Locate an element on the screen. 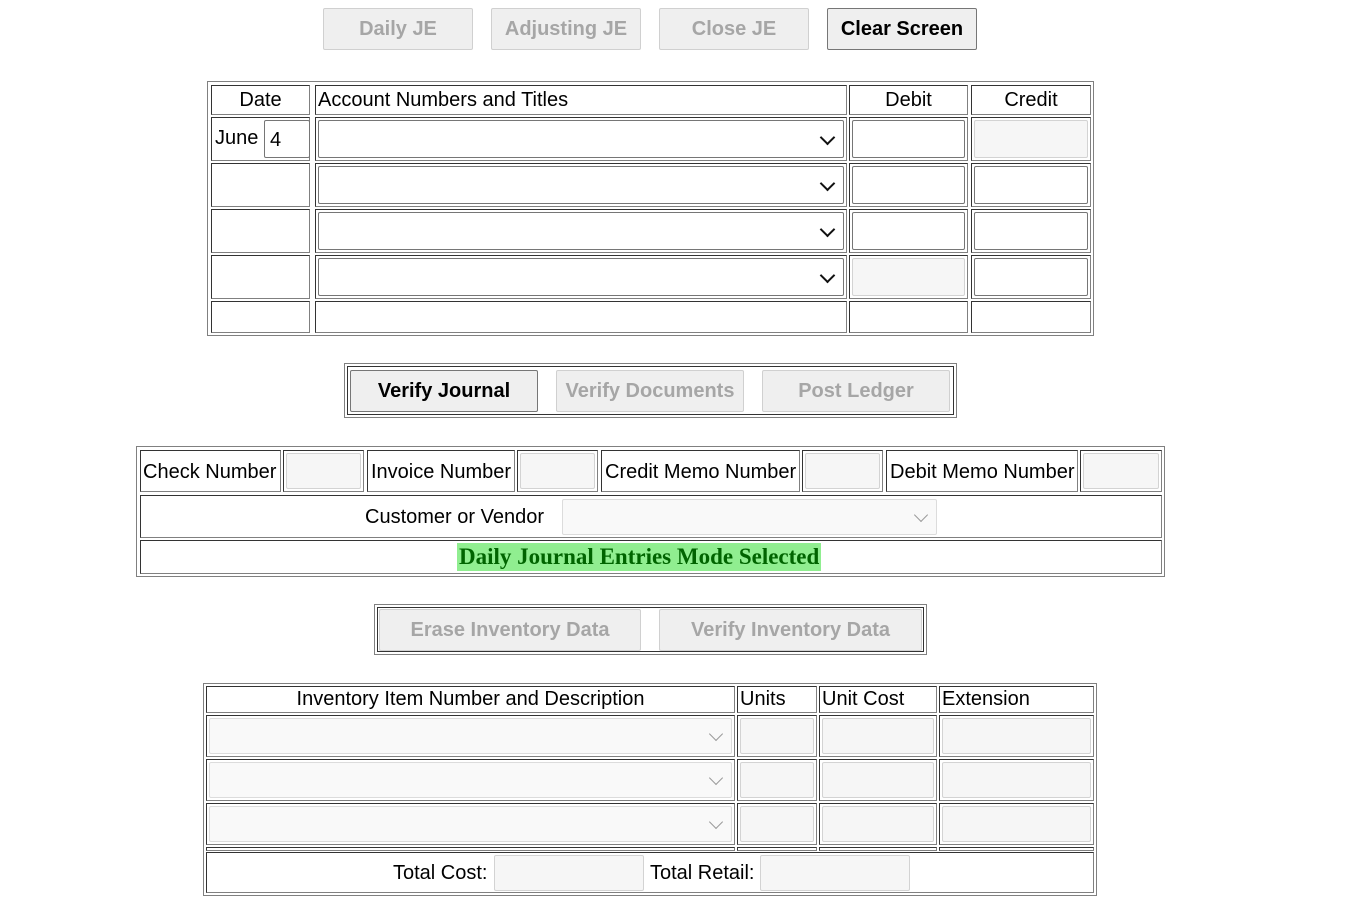 This screenshot has height=916, width=1368. debit-memo-label: Debit Memo Number is located at coordinates (982, 472).